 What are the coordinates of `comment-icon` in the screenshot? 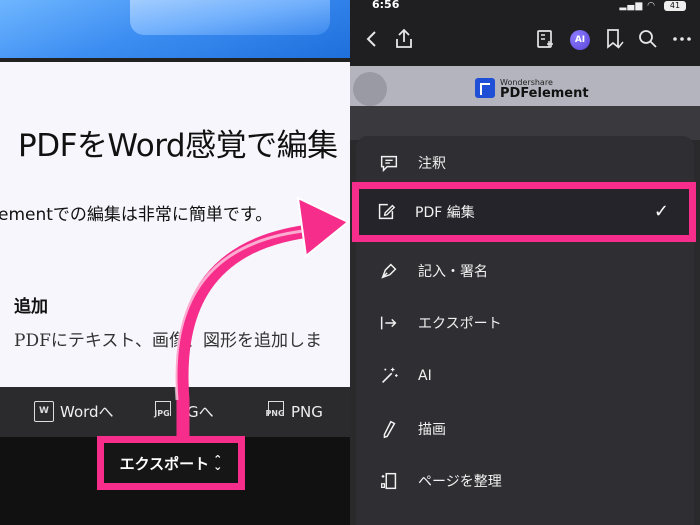 It's located at (389, 164).